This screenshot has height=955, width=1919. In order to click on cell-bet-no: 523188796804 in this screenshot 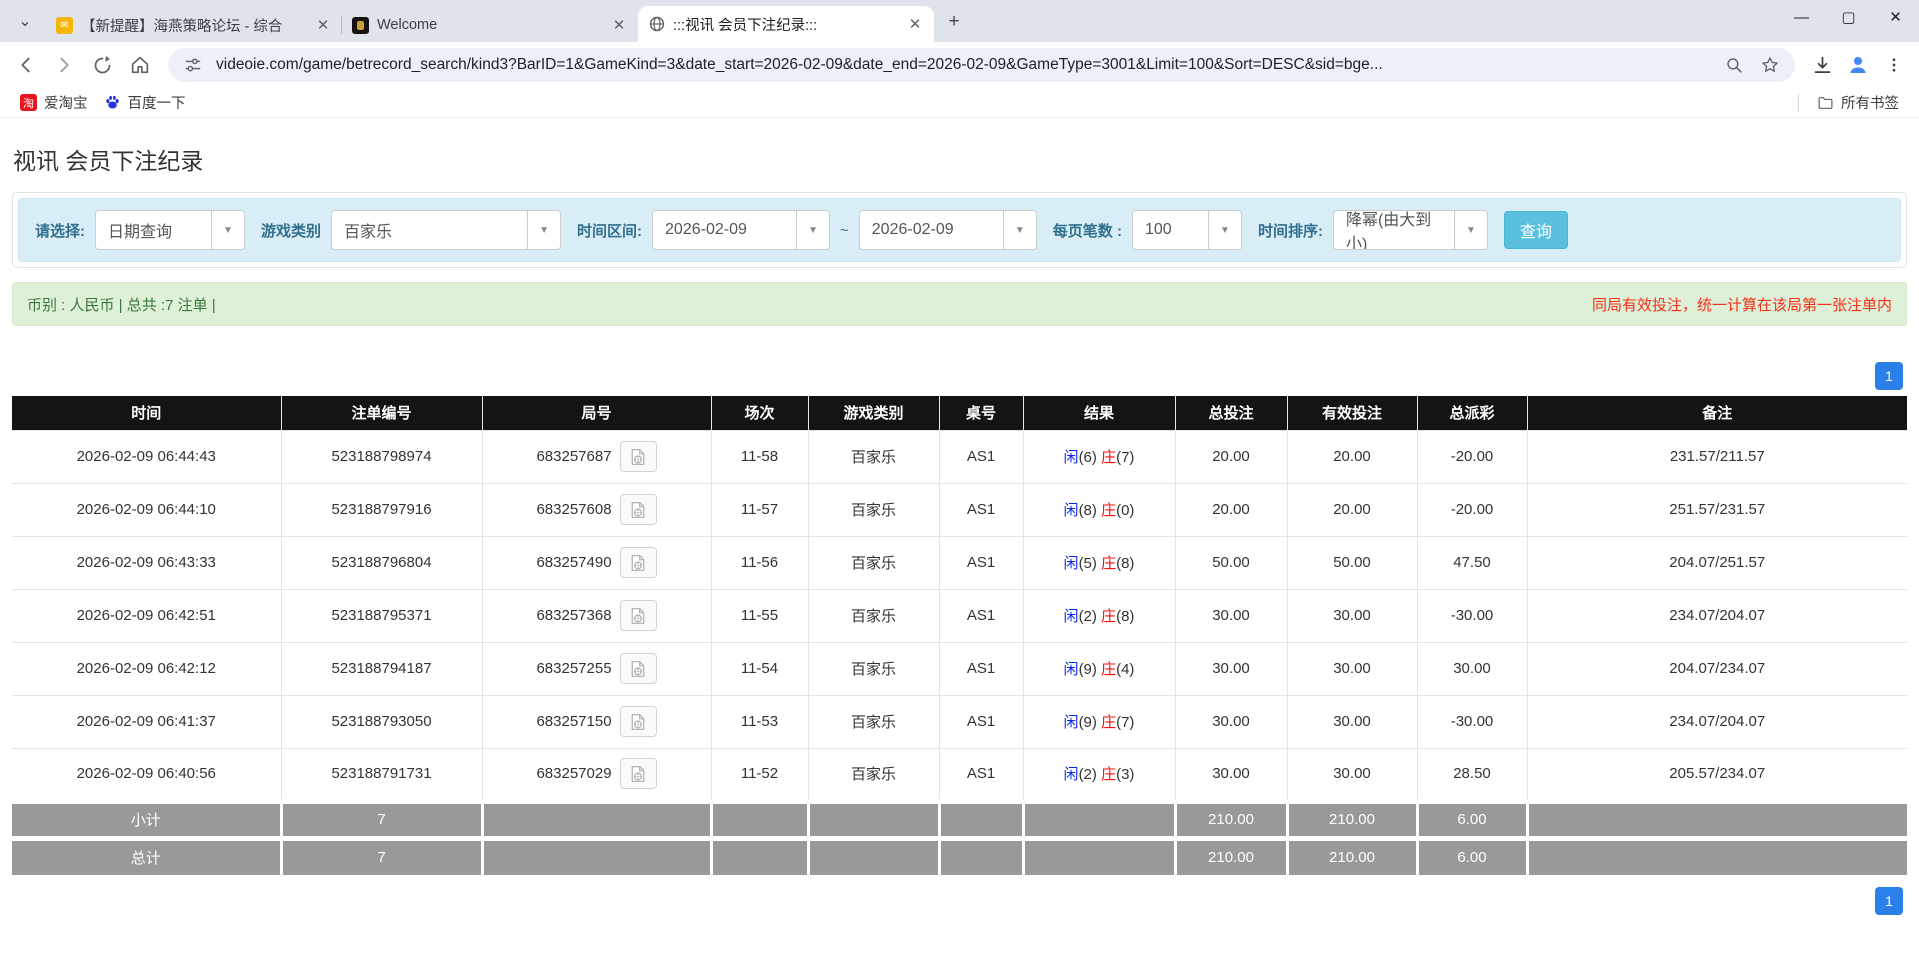, I will do `click(381, 562)`.